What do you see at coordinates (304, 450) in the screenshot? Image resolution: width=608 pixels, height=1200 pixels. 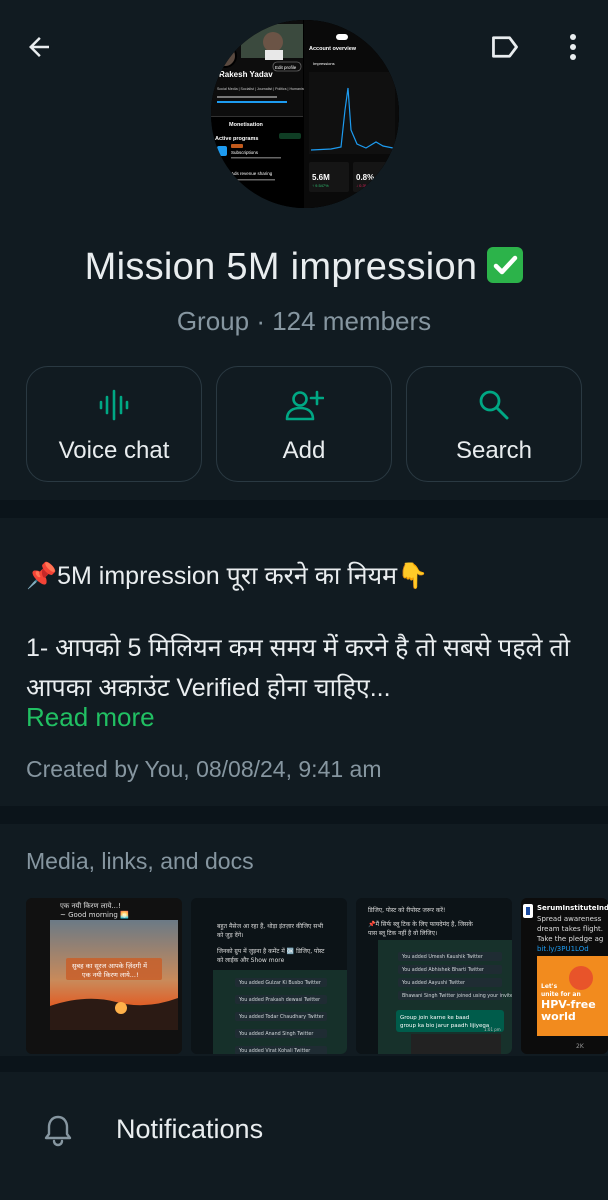 I see `add-label: Add` at bounding box center [304, 450].